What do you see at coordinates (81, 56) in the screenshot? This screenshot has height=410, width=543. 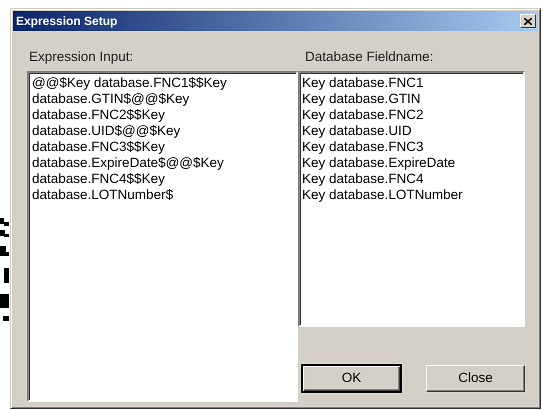 I see `field-label: Expression Input:` at bounding box center [81, 56].